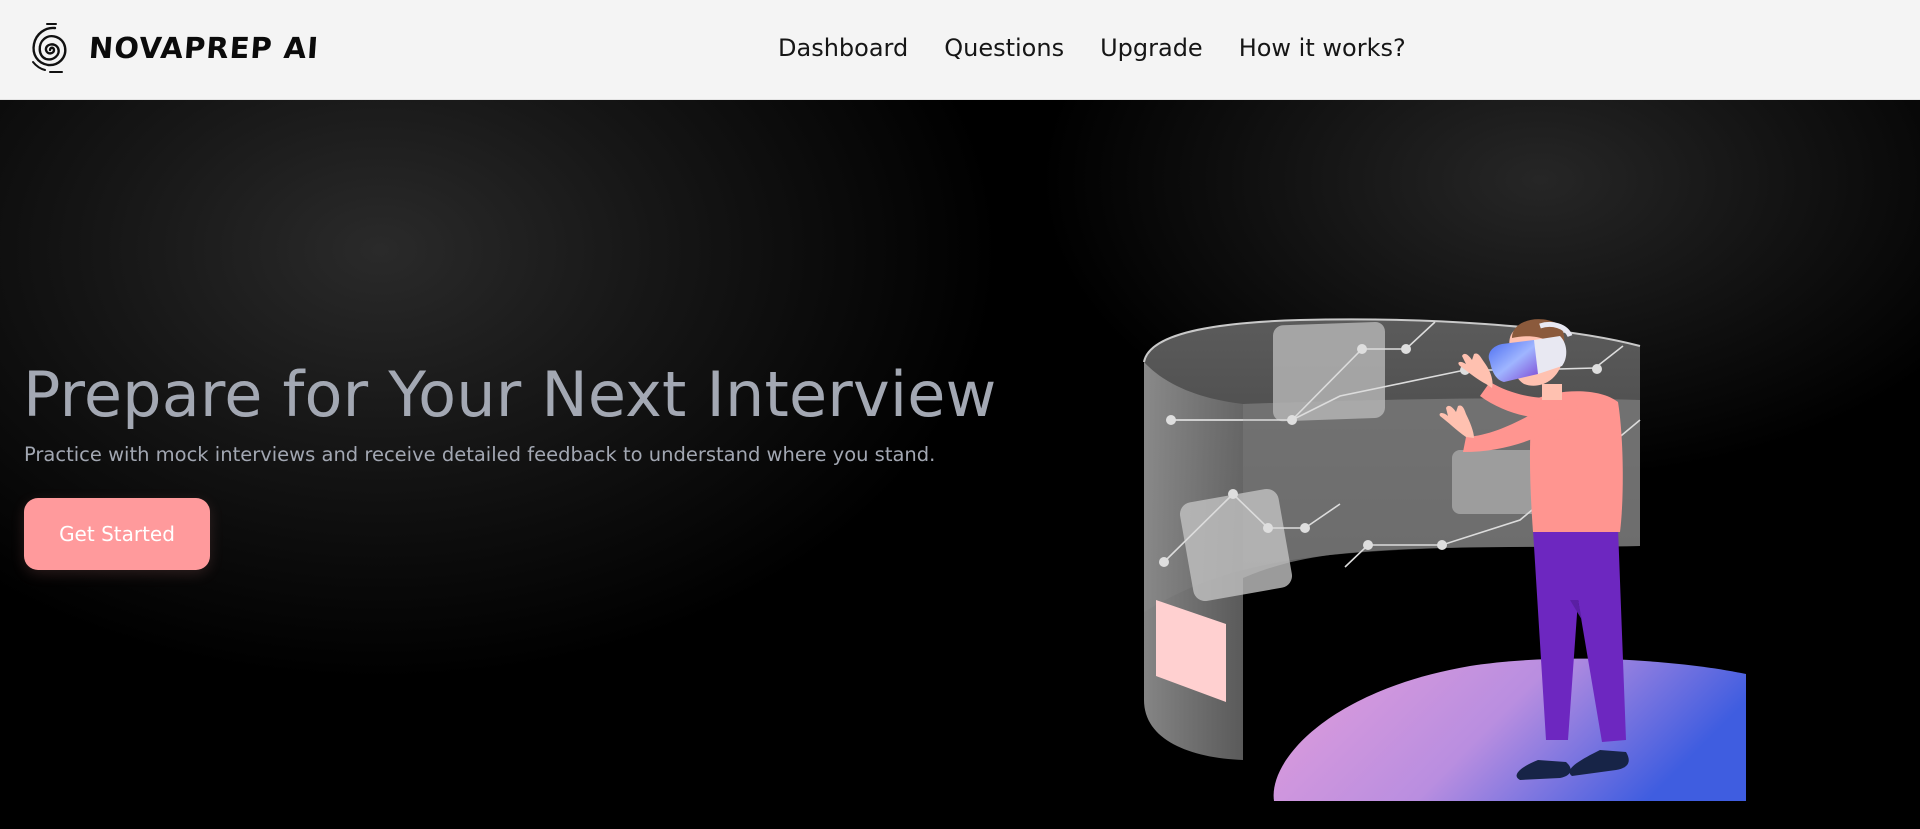  I want to click on brand: NOVAPREP AI, so click(174, 48).